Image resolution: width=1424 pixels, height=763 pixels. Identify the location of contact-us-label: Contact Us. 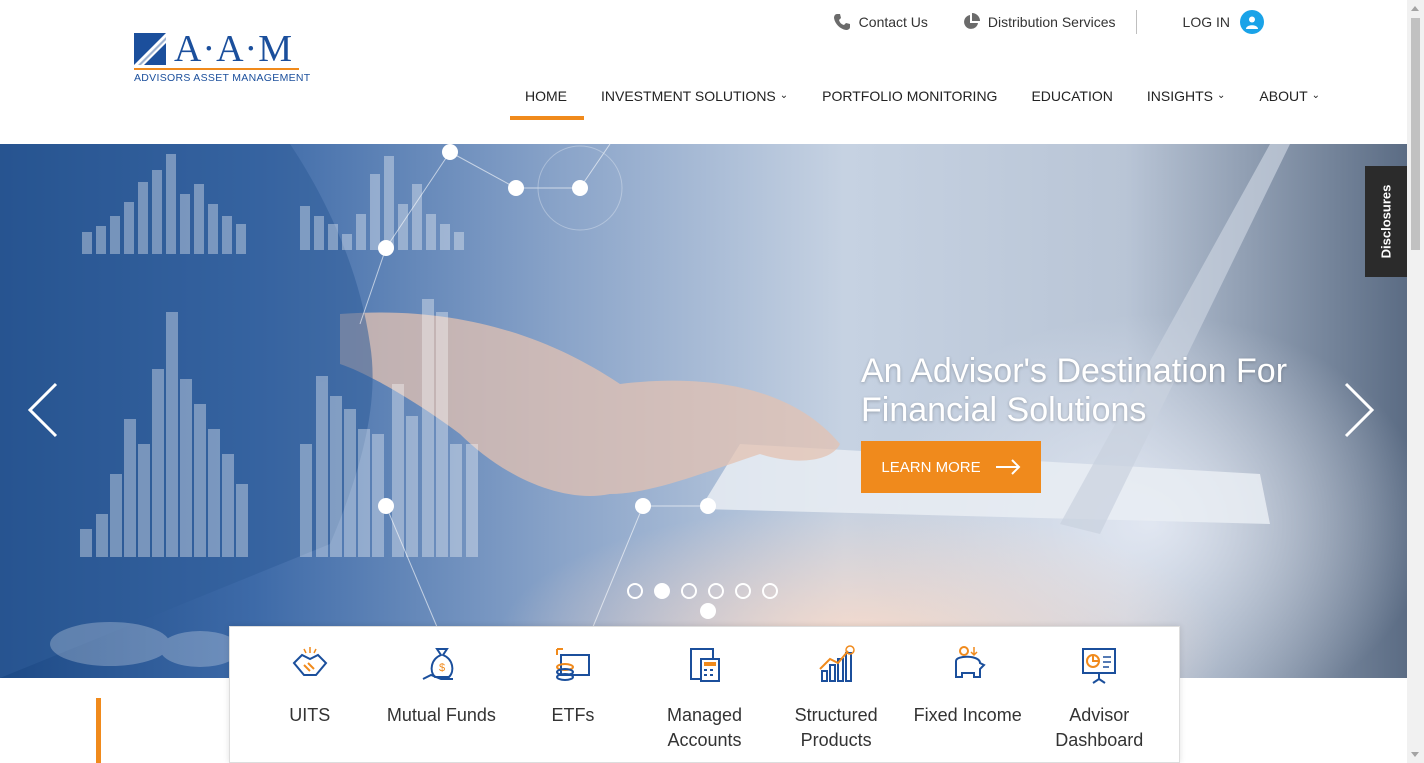
(893, 22).